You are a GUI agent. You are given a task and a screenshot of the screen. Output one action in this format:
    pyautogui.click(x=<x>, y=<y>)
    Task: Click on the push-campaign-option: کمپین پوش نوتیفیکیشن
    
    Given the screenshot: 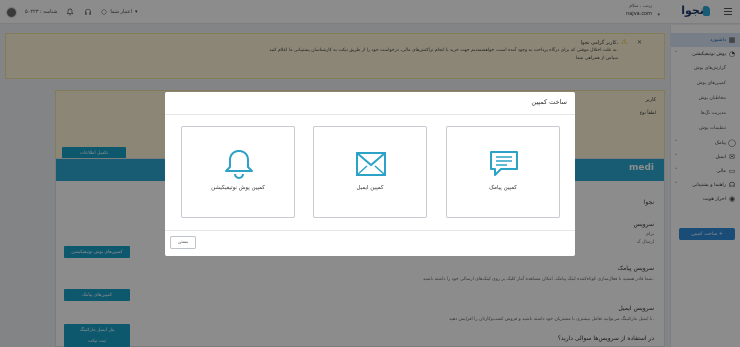 What is the action you would take?
    pyautogui.click(x=238, y=172)
    